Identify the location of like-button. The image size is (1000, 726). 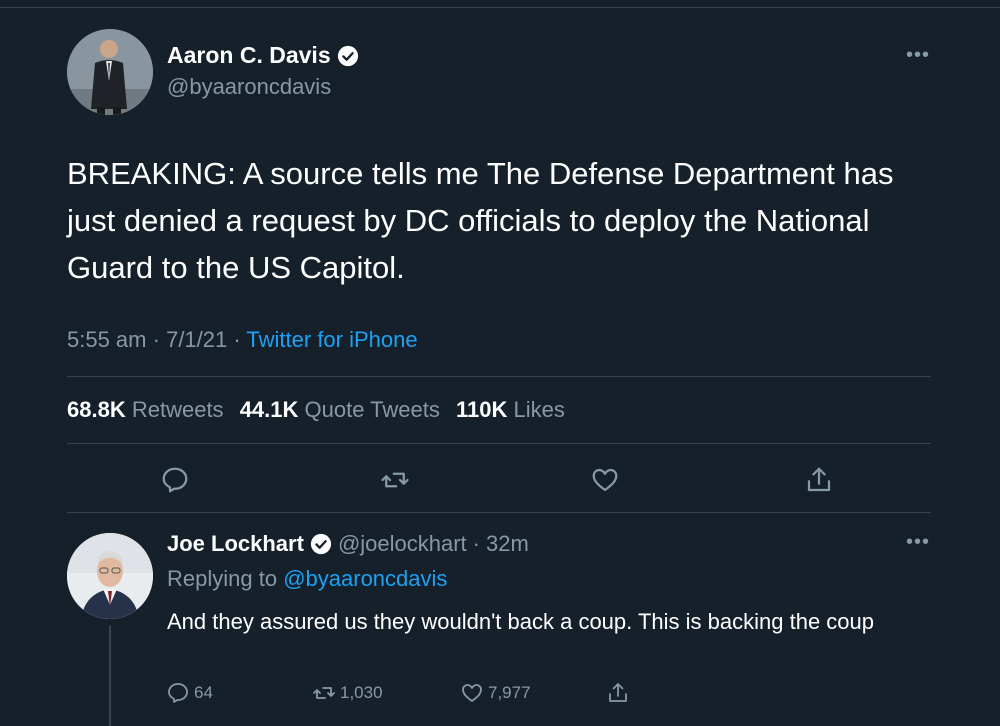
(605, 480).